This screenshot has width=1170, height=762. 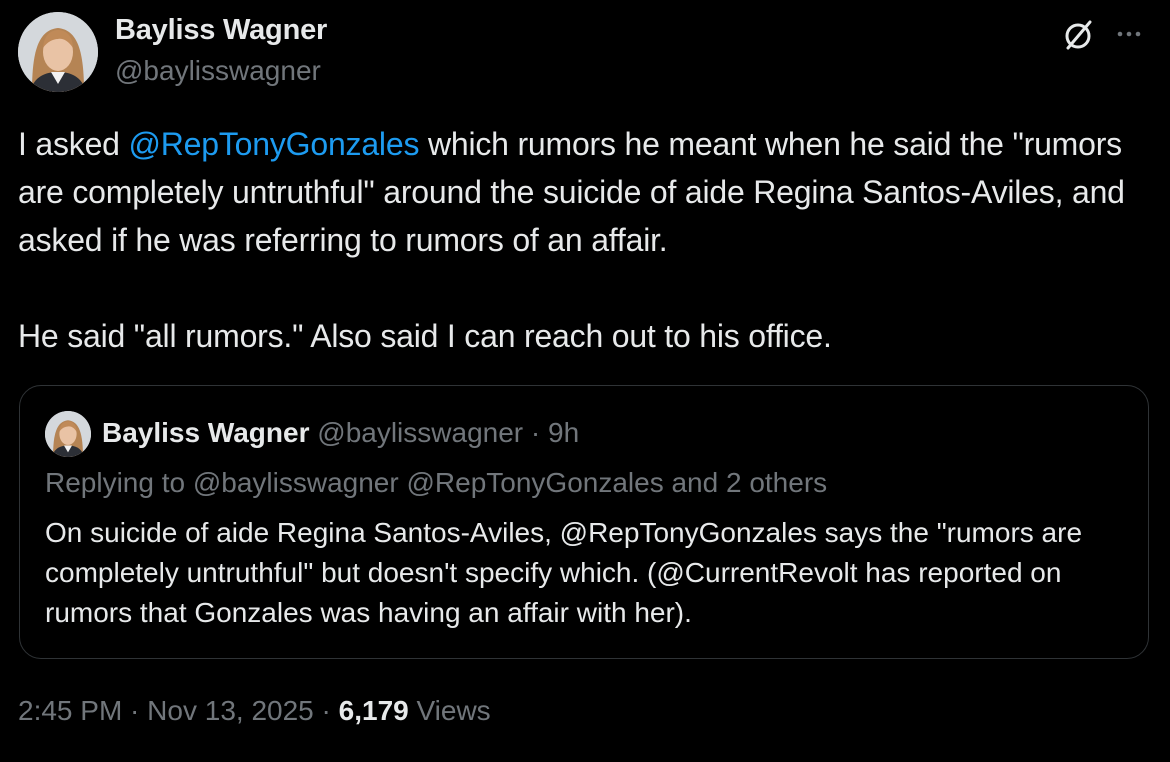 I want to click on more-options-icon, so click(x=1129, y=34).